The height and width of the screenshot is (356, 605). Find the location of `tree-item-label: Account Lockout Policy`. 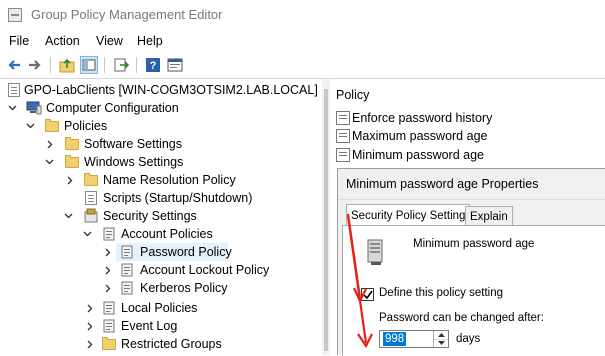

tree-item-label: Account Lockout Policy is located at coordinates (205, 270).